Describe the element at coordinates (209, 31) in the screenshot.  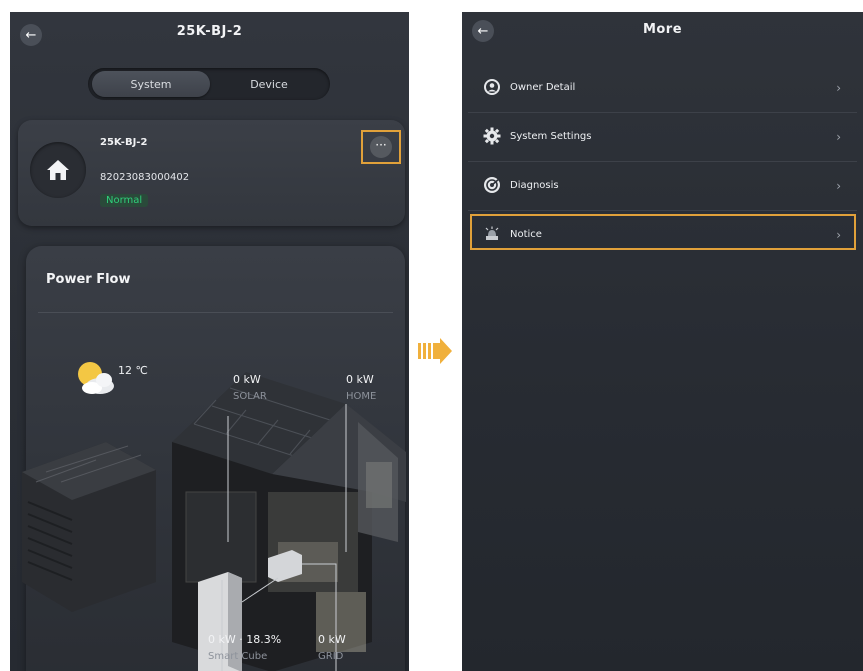
I see `page-title: 25K-BJ-2` at that location.